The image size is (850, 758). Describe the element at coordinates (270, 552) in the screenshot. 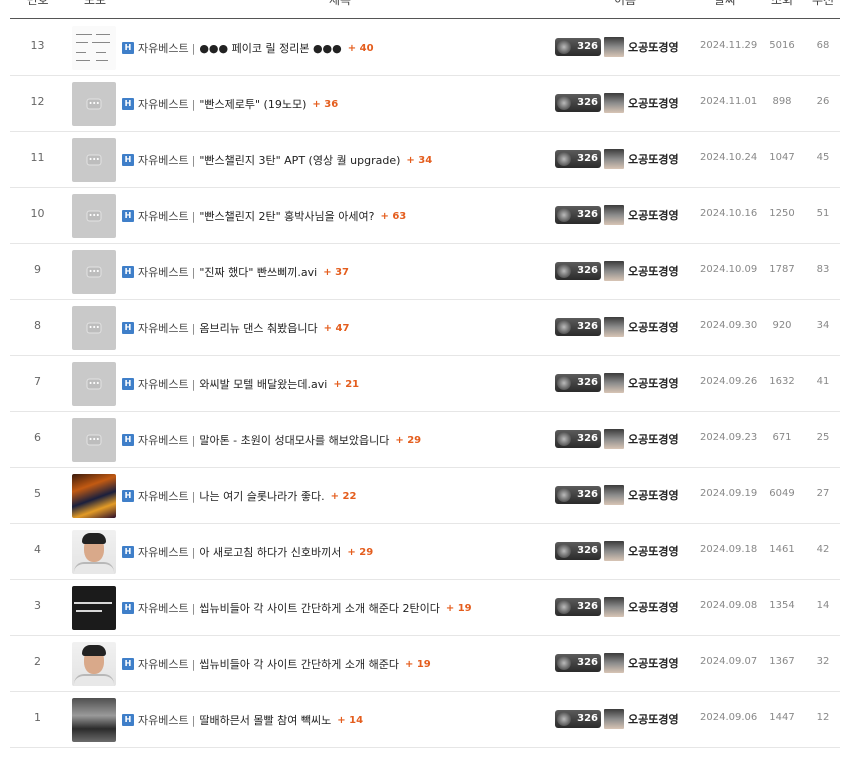

I see `post-subject-link: 아 새로고침 하다가 신호바끼서` at that location.